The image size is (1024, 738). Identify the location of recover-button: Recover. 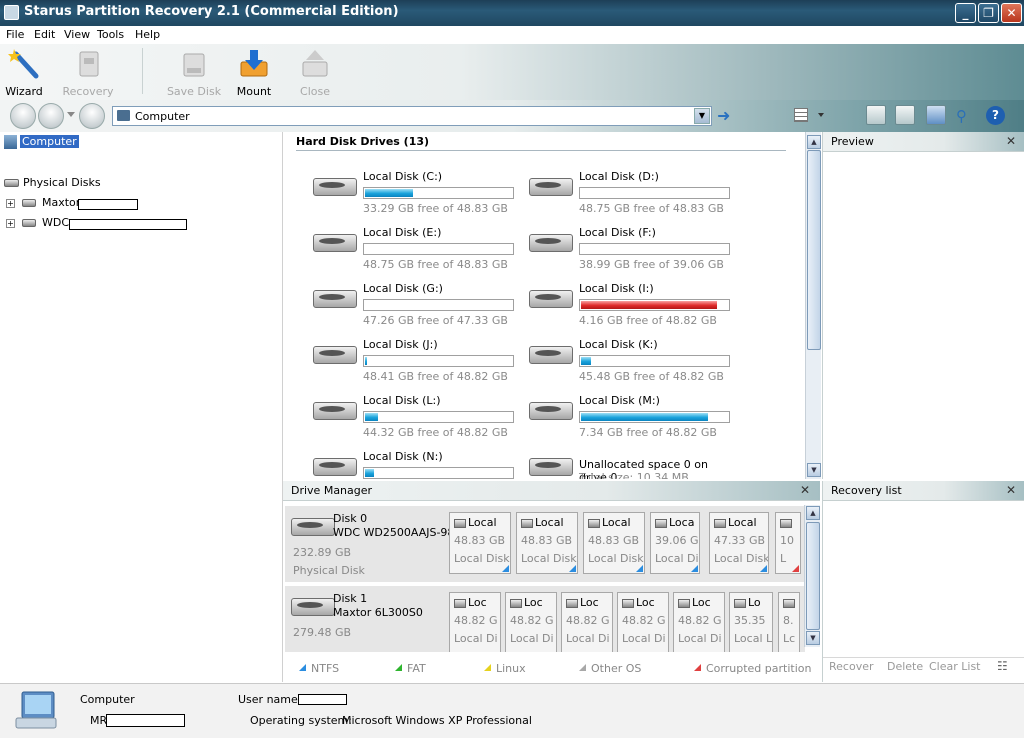
(851, 666).